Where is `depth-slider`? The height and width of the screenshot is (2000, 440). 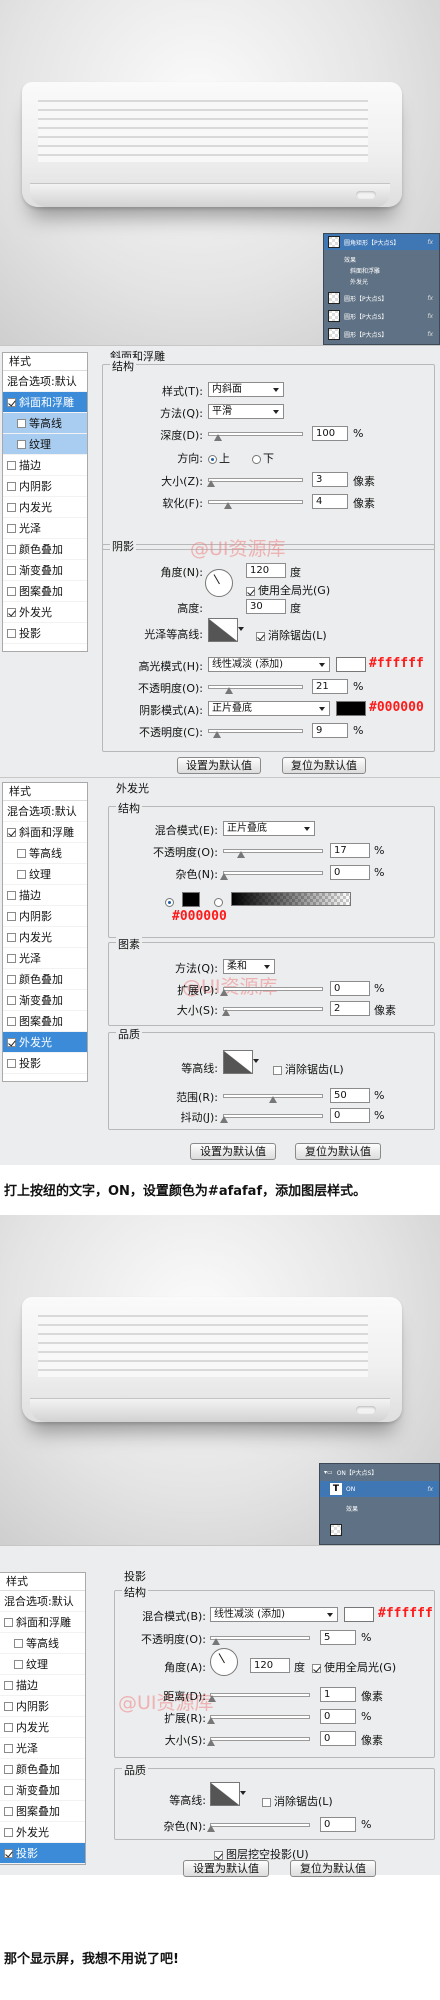
depth-slider is located at coordinates (255, 436).